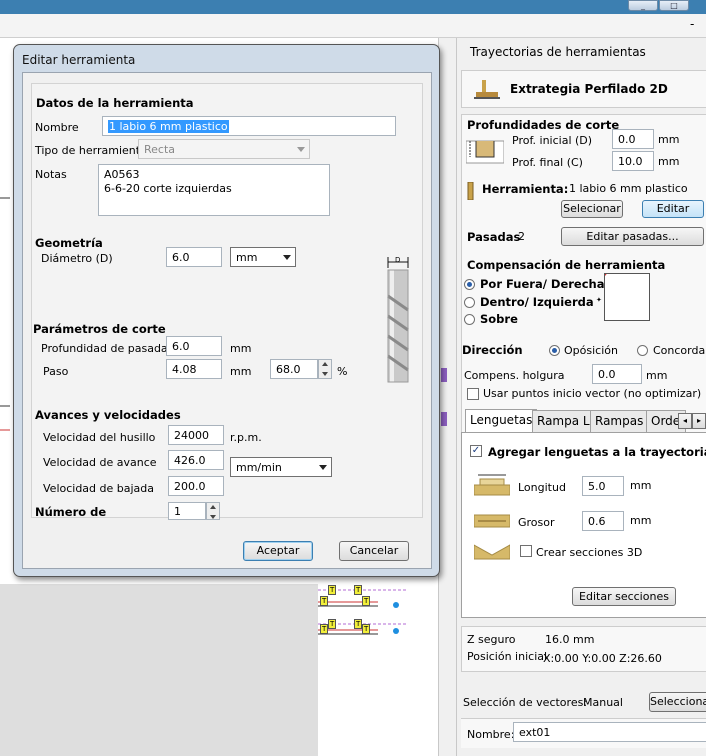 The width and height of the screenshot is (706, 756). I want to click on radio-on-label: Sobre, so click(499, 319).